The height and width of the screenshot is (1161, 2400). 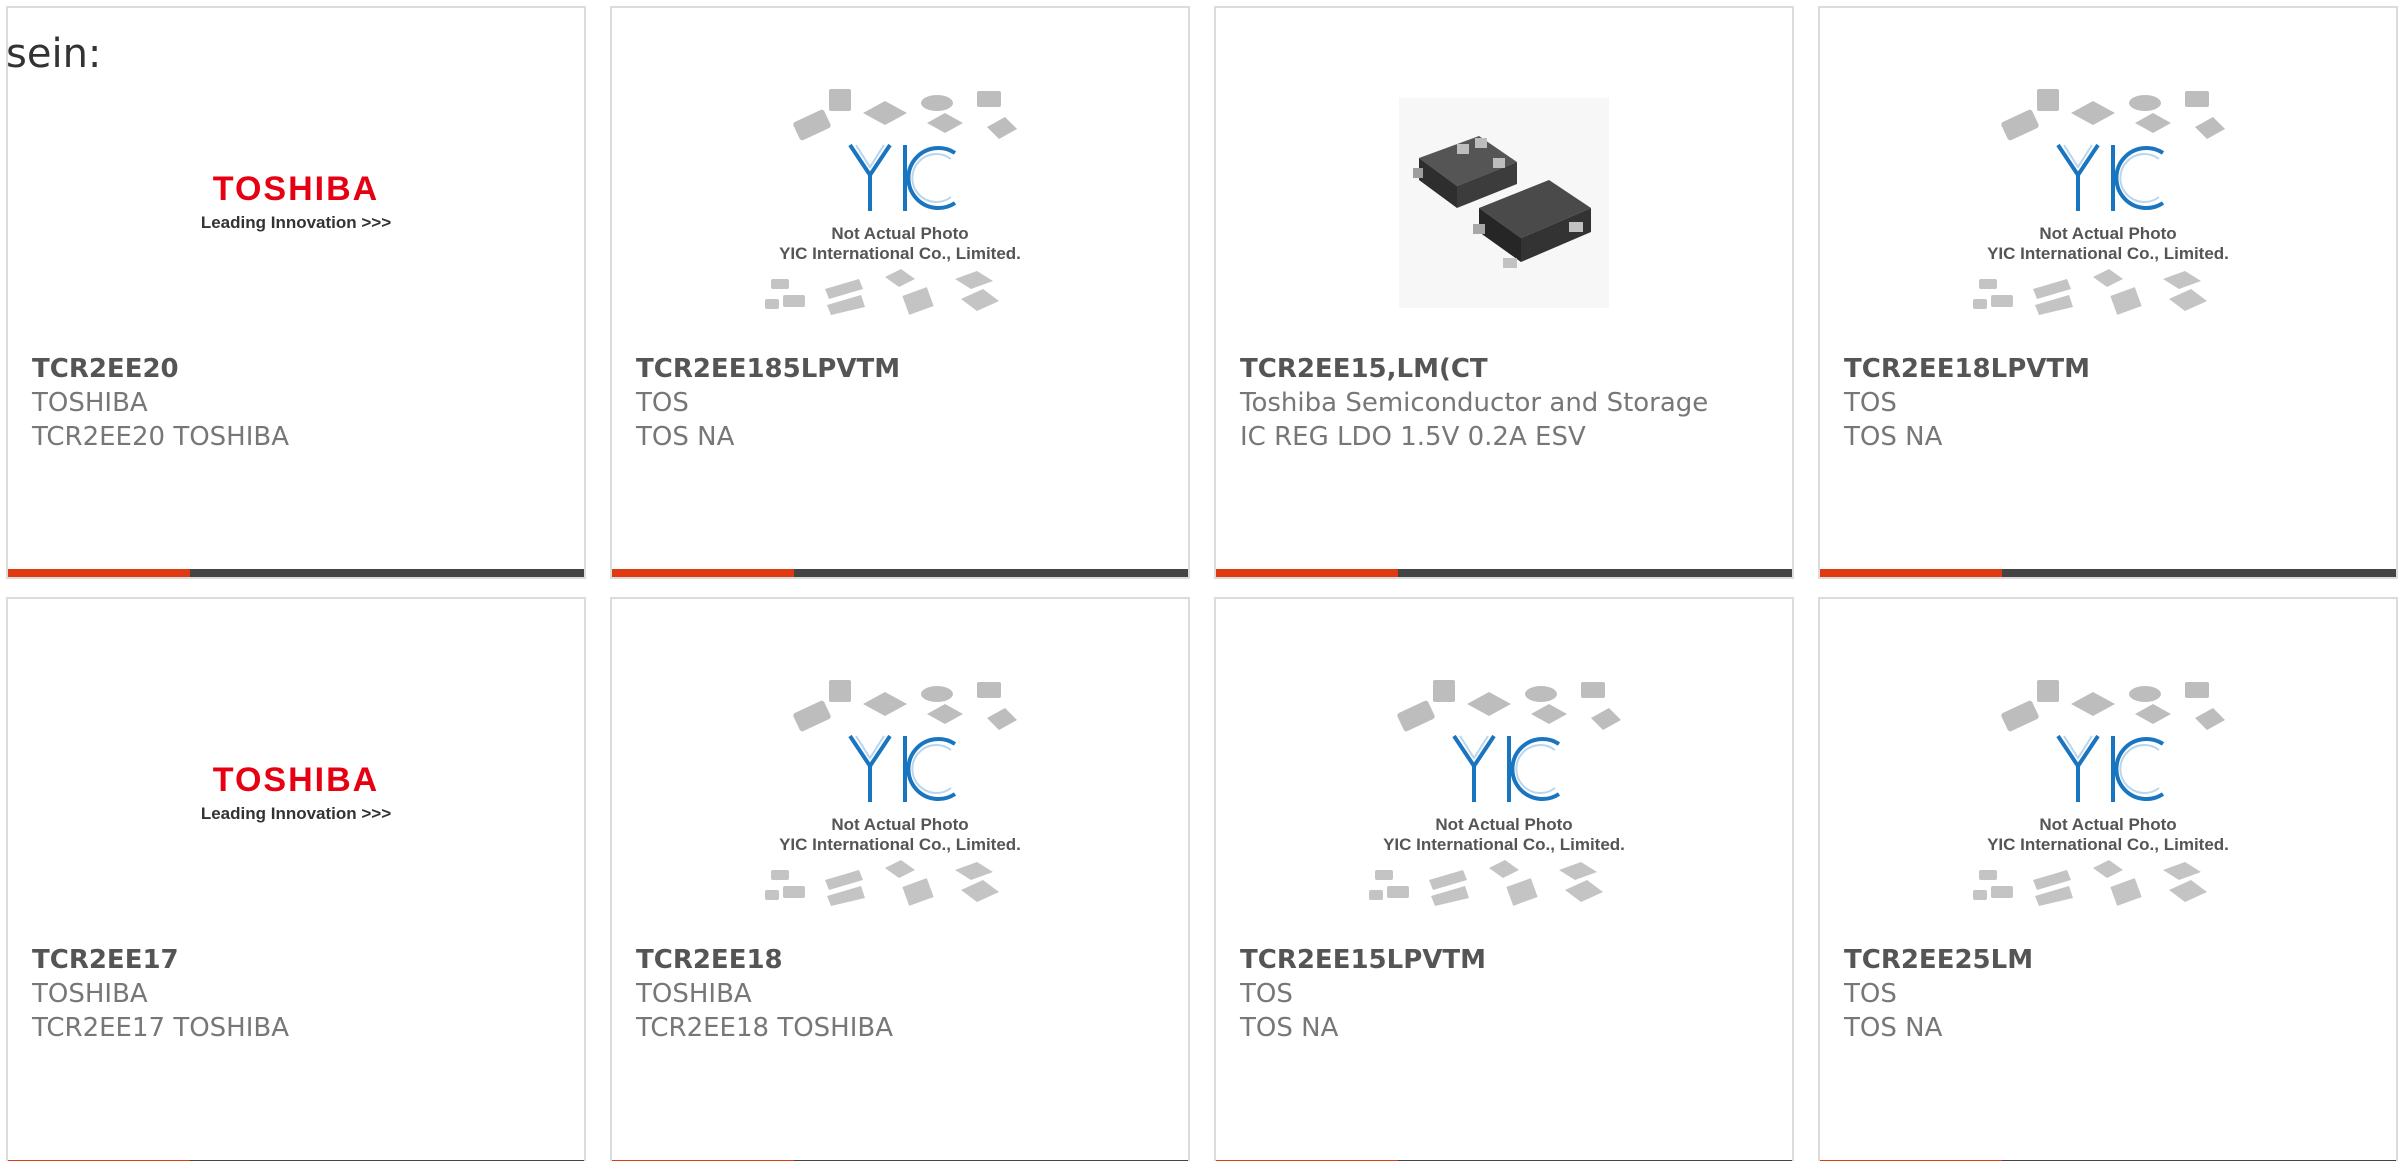 I want to click on description: TCR2EE17 TOSHIBA, so click(x=161, y=1028).